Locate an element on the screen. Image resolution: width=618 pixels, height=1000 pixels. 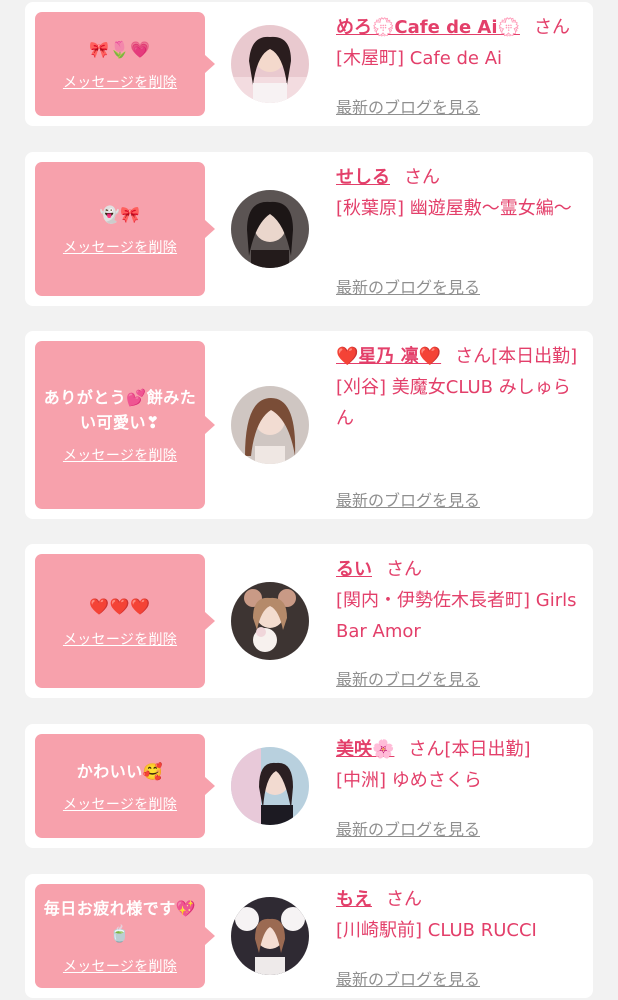
shop-name: [川崎駅前] CLUB RUCCI is located at coordinates (436, 930).